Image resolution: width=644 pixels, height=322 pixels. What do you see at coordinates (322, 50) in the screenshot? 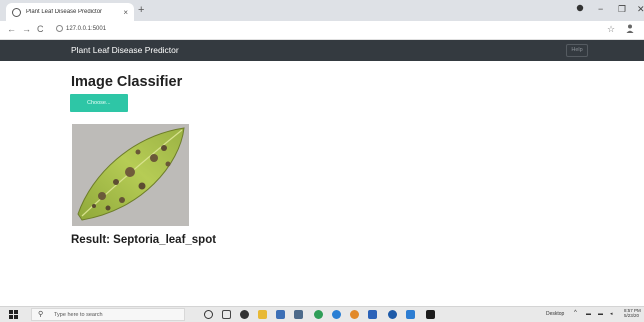
I see `app-navbar: Plant Leaf Disease Predictor Help` at bounding box center [322, 50].